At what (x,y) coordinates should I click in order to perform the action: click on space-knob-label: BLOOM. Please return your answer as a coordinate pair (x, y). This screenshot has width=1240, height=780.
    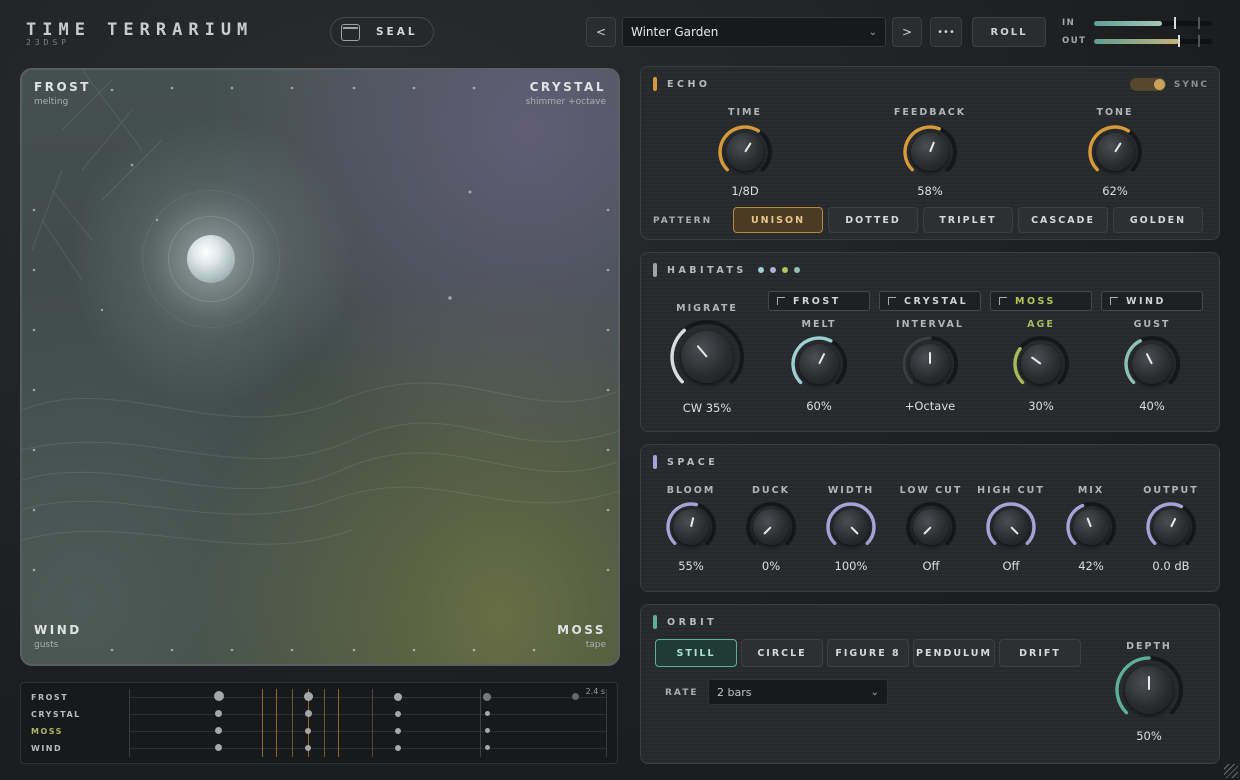
    Looking at the image, I should click on (691, 490).